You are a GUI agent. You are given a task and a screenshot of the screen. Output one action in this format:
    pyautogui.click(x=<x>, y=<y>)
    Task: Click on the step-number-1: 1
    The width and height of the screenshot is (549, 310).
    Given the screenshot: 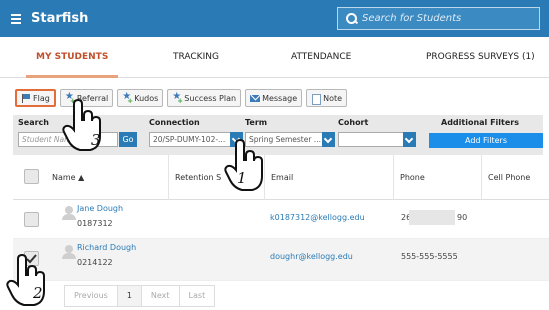 What is the action you would take?
    pyautogui.click(x=242, y=178)
    